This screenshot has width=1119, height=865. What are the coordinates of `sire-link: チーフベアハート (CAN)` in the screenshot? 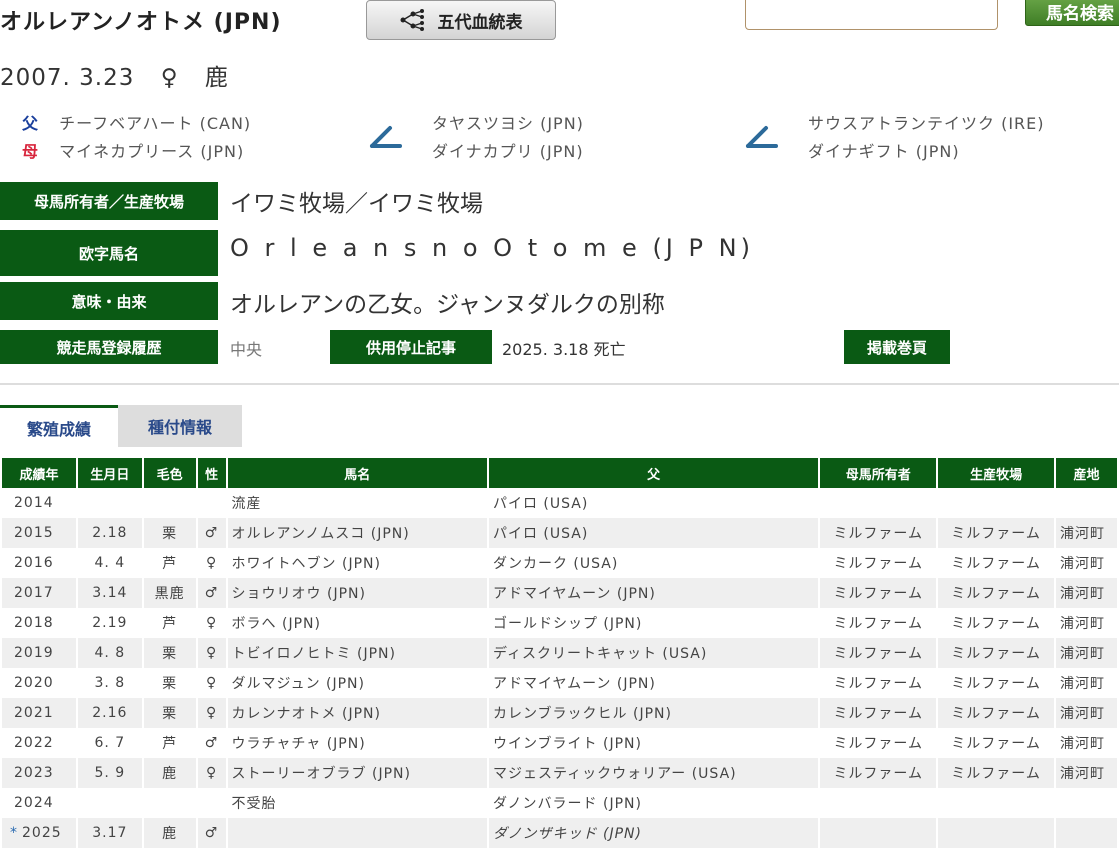 It's located at (155, 123).